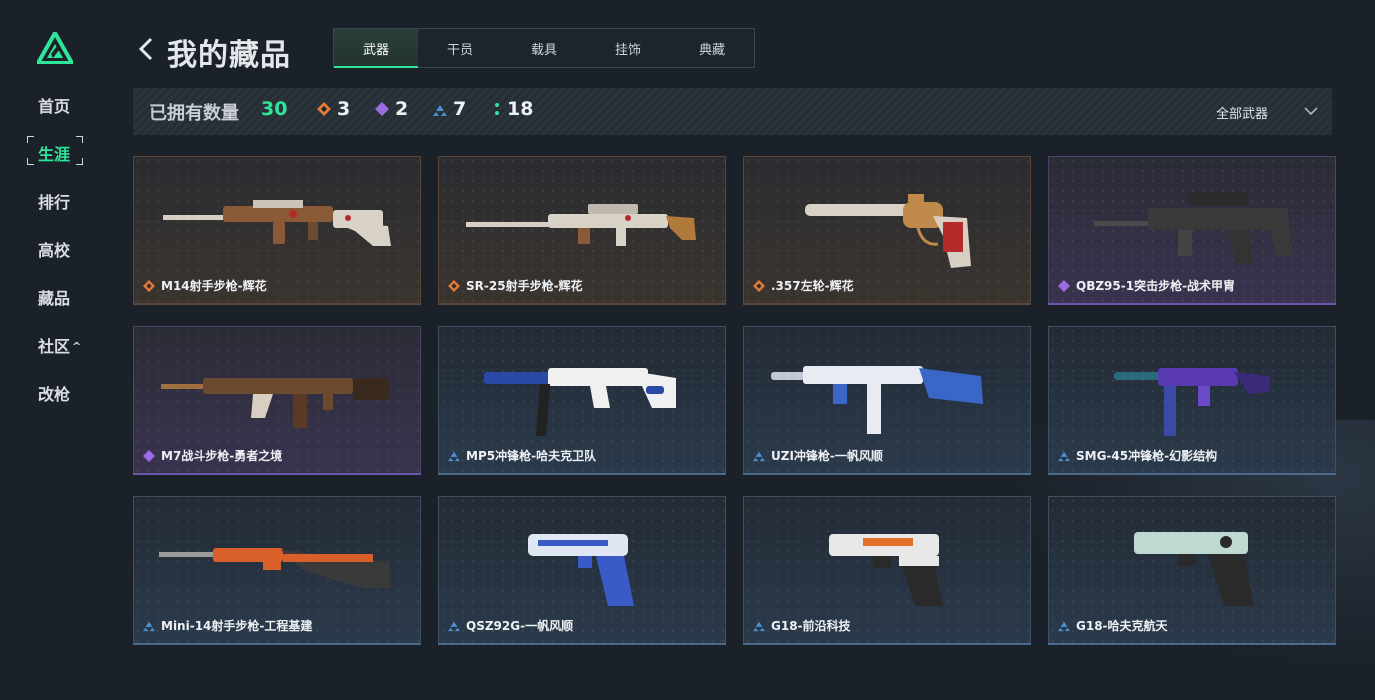 The image size is (1375, 700). I want to click on app-logo, so click(55, 48).